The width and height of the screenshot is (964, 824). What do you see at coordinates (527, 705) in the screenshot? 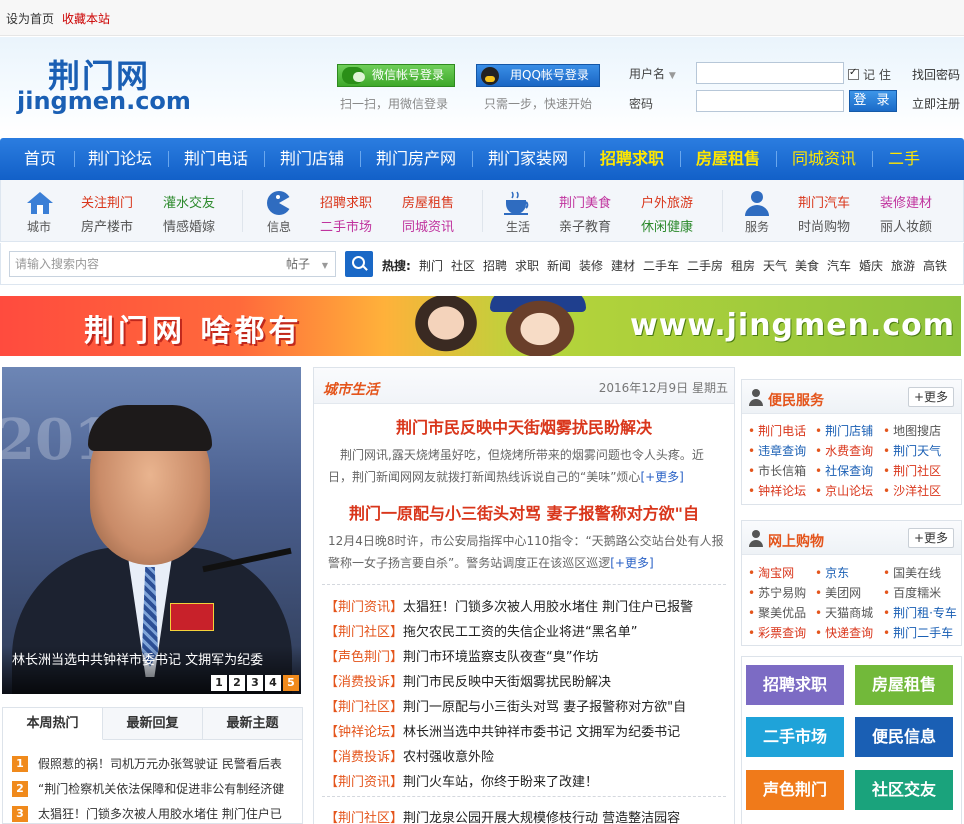
I see `news-item: 【荆门社区】荆门一原配与小三街头对骂 妻子报警称对方欲"自` at bounding box center [527, 705].